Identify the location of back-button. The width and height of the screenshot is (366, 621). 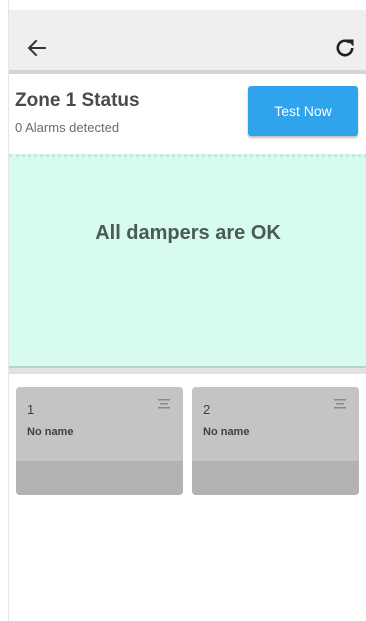
(37, 48).